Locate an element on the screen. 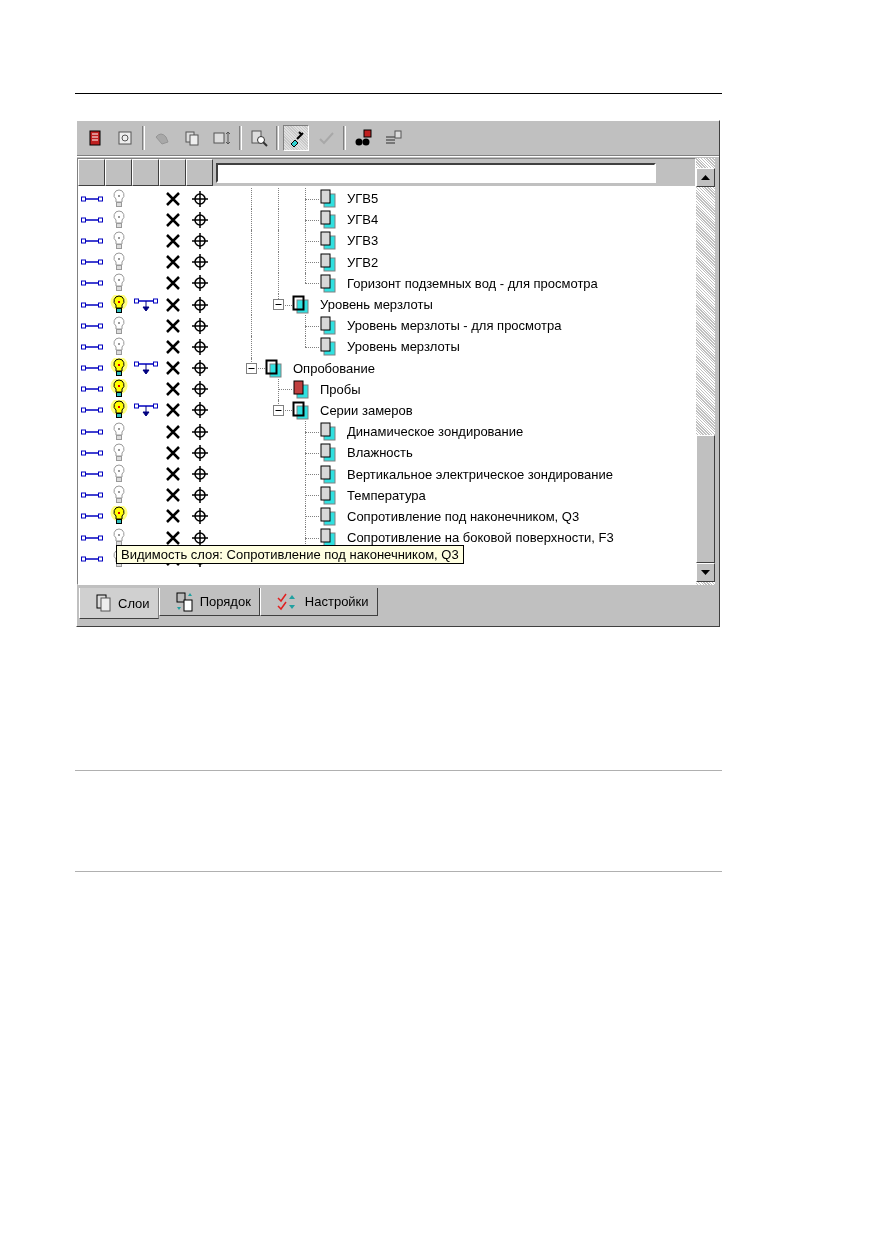  tab: Слои is located at coordinates (119, 603).